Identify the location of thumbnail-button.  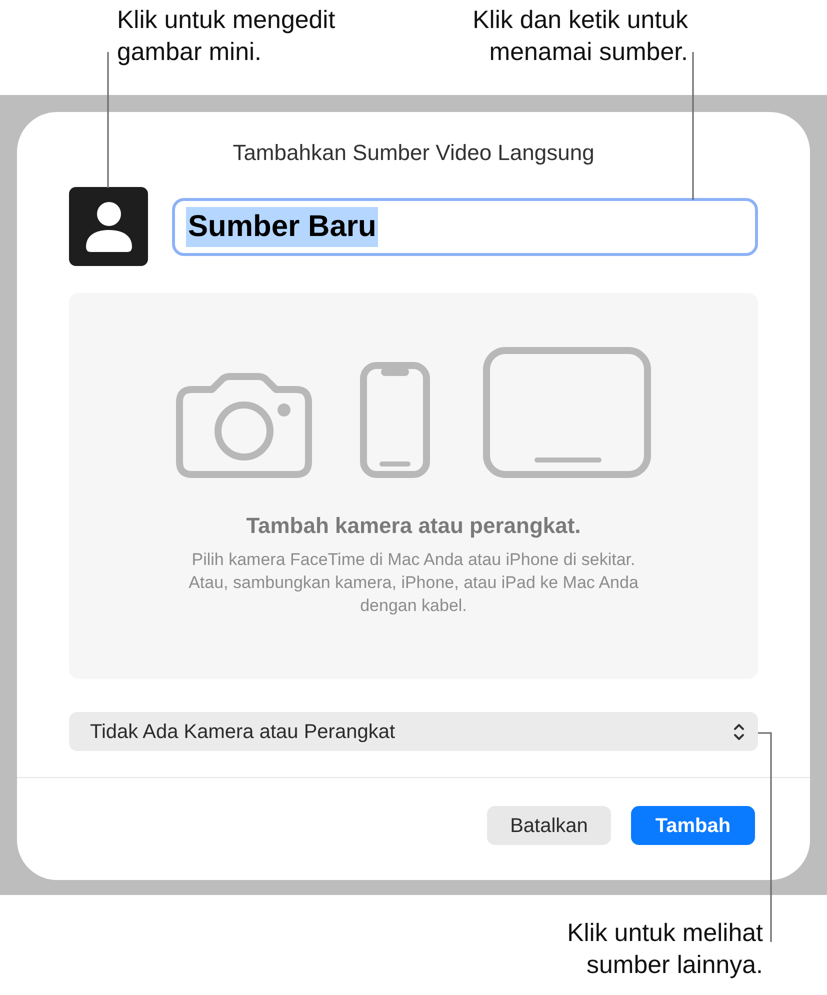
(108, 226).